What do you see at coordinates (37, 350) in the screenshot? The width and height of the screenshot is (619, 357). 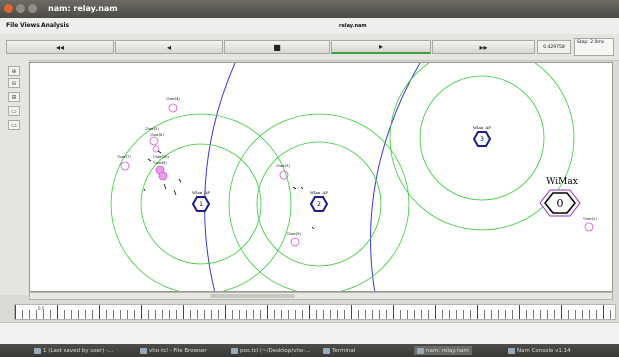 I see `document-icon` at bounding box center [37, 350].